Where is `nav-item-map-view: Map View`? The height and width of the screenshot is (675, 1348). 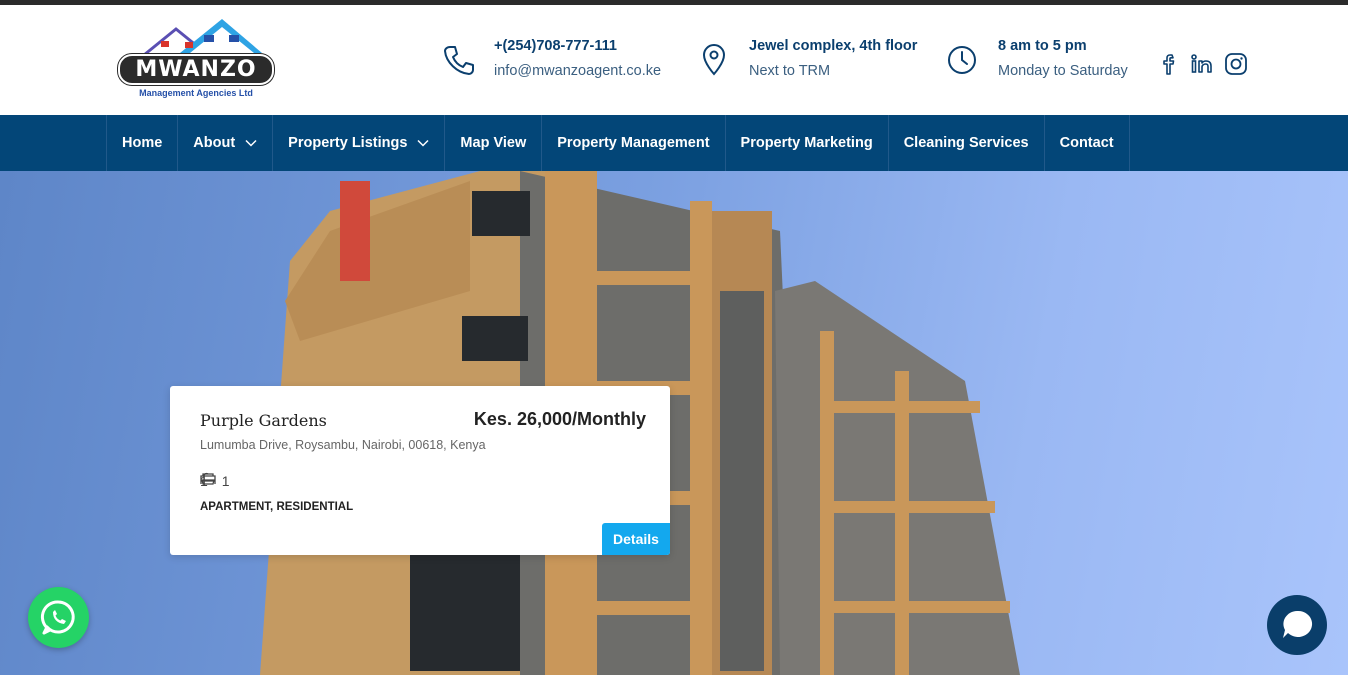
nav-item-map-view: Map View is located at coordinates (494, 143).